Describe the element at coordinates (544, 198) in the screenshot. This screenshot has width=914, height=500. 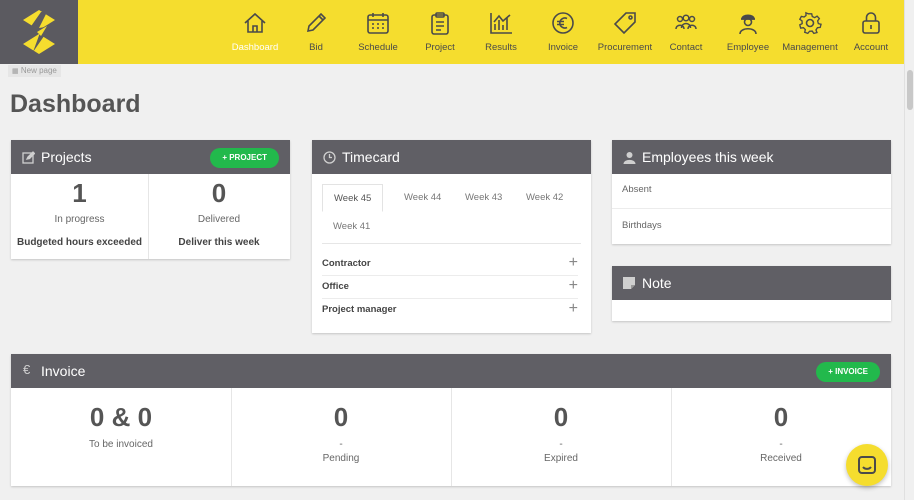
I see `tab-week-42: Week 42` at that location.